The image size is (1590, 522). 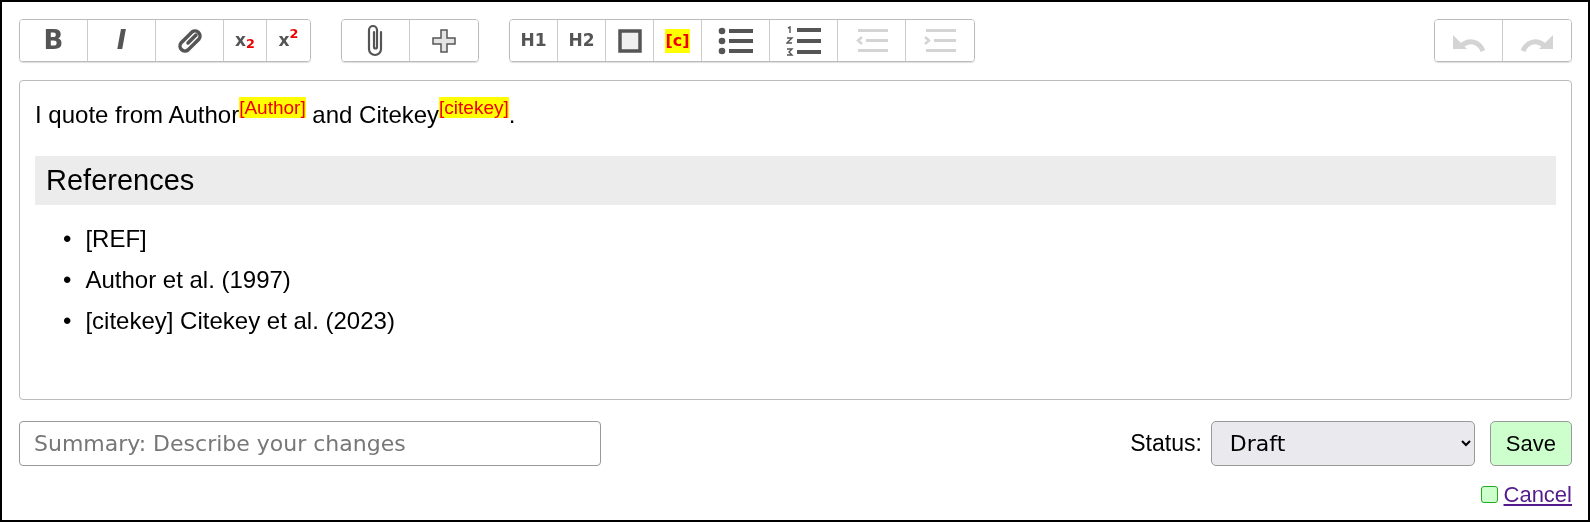 I want to click on cancel-link: Cancel, so click(x=1537, y=494).